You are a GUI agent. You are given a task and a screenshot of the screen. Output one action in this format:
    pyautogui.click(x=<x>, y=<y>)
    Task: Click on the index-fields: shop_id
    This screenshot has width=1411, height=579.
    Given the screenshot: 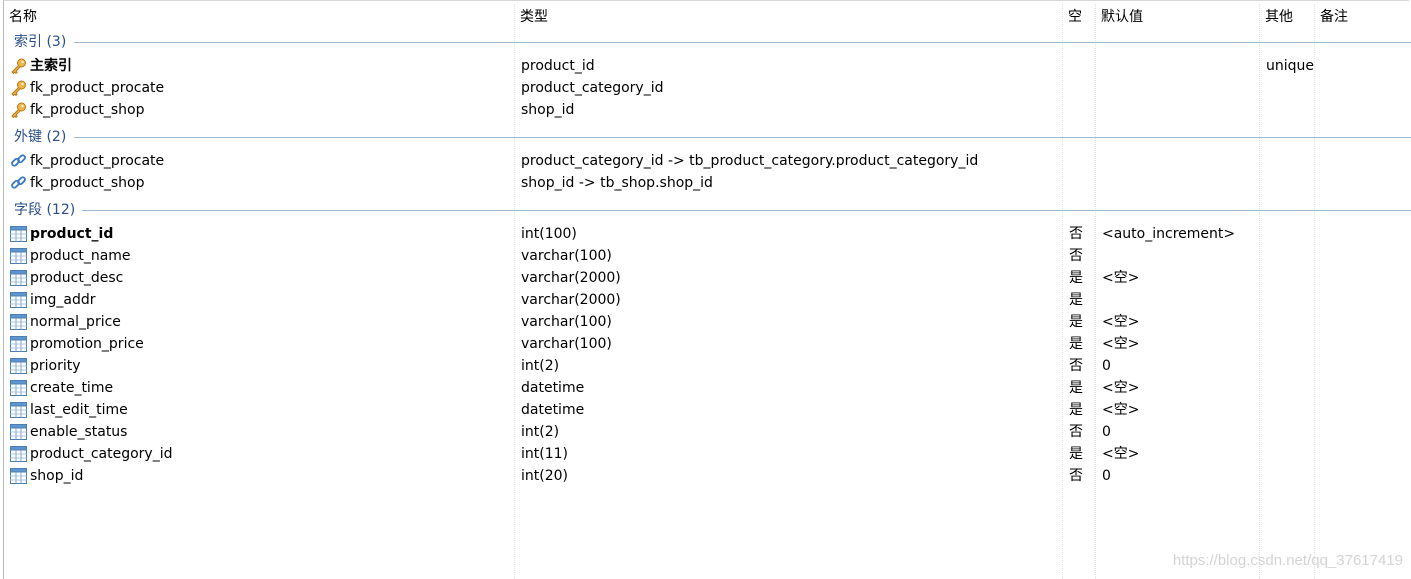 What is the action you would take?
    pyautogui.click(x=548, y=110)
    